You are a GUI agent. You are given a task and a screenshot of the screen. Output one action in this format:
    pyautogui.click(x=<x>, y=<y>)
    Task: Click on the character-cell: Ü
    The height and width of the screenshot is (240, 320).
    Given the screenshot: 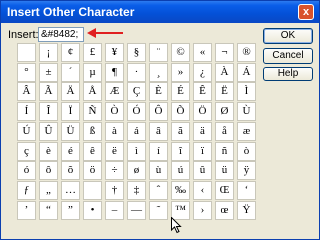 What is the action you would take?
    pyautogui.click(x=70, y=131)
    